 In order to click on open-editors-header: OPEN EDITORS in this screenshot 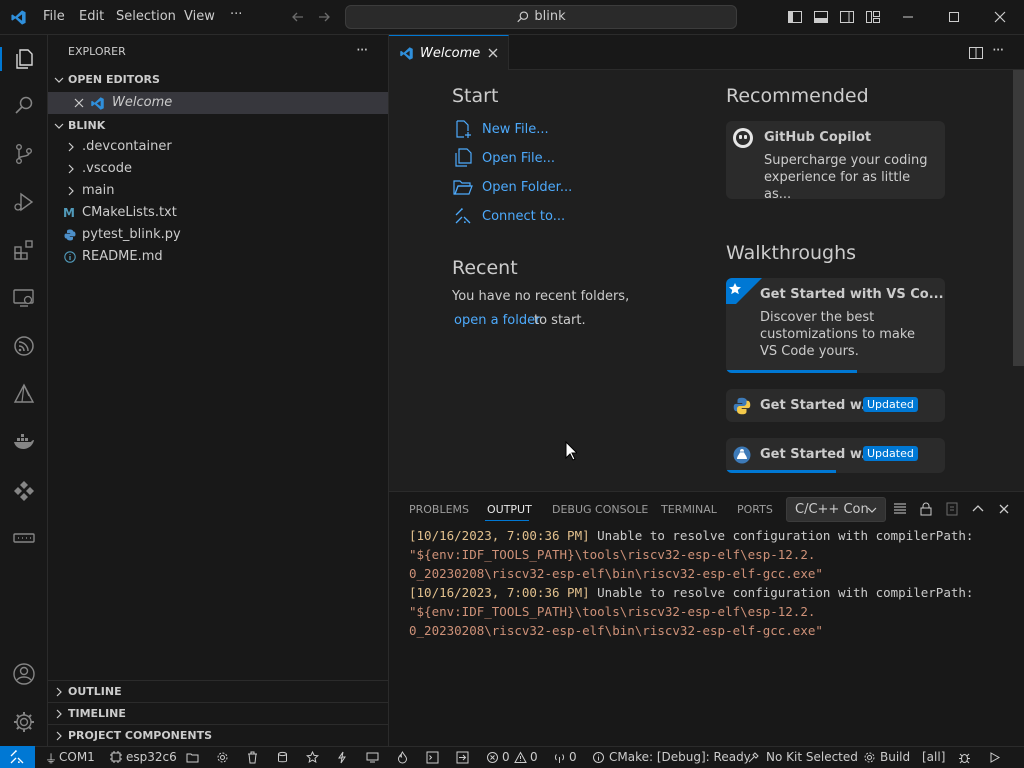, I will do `click(218, 80)`.